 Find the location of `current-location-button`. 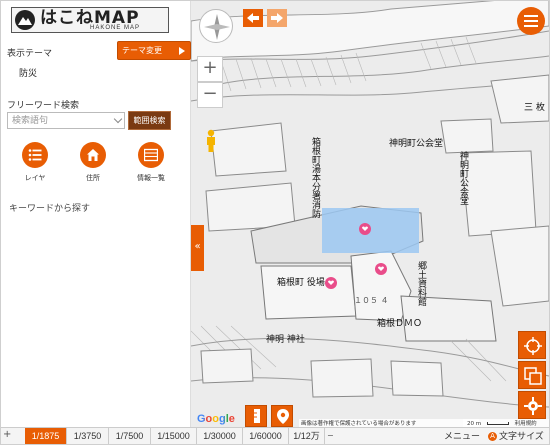

current-location-button is located at coordinates (532, 345).